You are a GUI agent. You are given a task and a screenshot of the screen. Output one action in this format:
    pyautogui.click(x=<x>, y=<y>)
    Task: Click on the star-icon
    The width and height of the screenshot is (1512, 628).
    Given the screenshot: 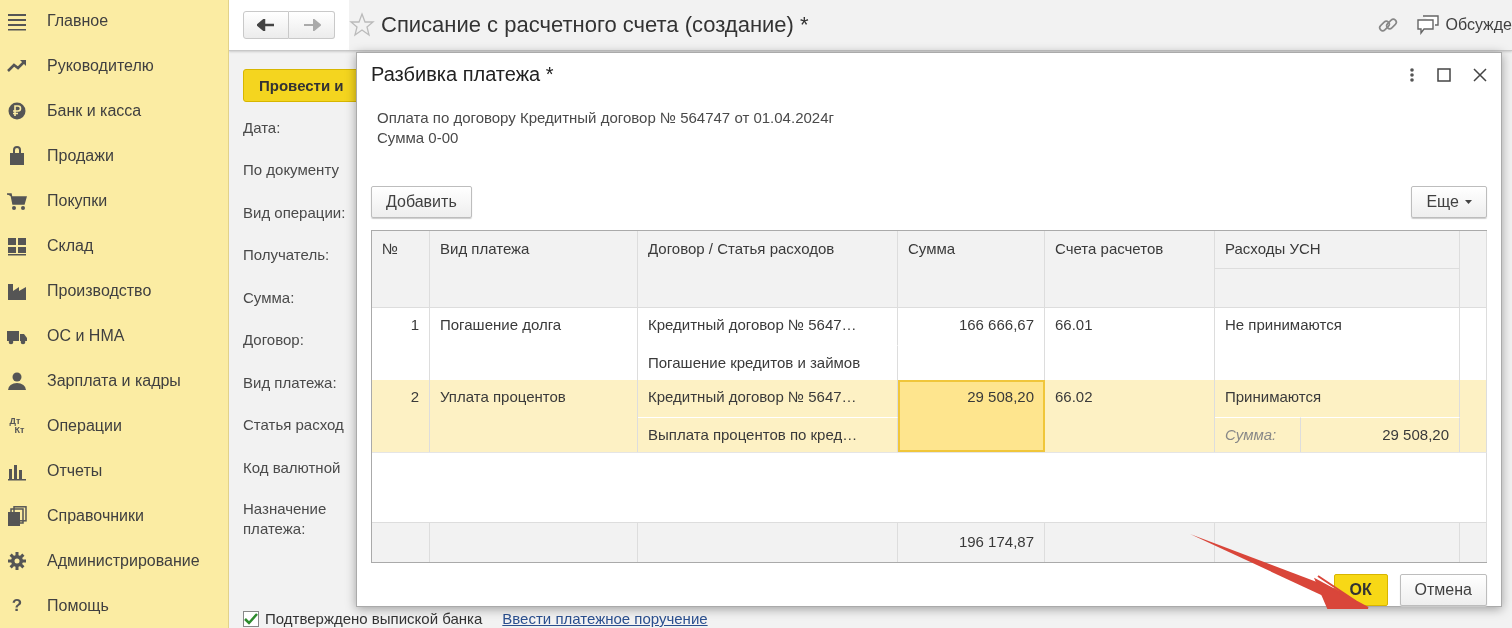 What is the action you would take?
    pyautogui.click(x=362, y=25)
    